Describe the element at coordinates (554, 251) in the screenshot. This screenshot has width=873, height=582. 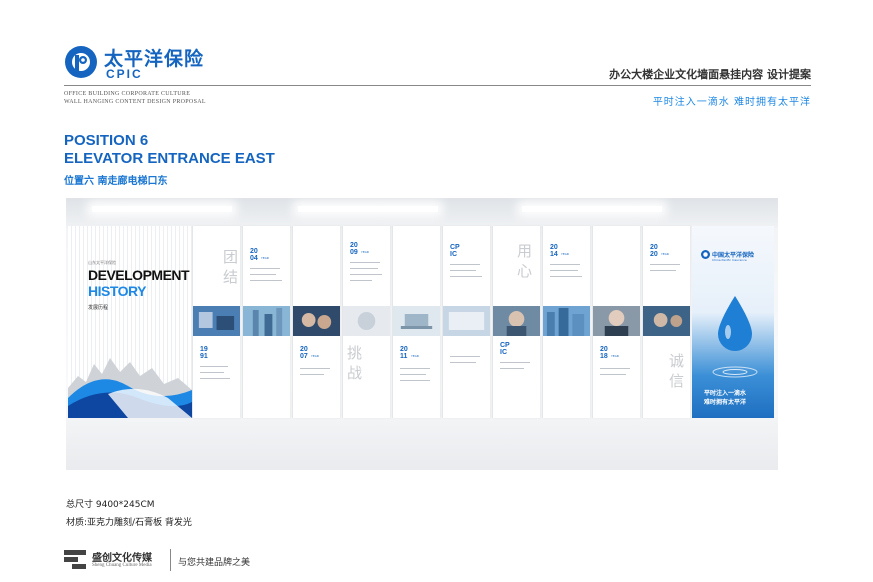
I see `year-label: 20 14` at that location.